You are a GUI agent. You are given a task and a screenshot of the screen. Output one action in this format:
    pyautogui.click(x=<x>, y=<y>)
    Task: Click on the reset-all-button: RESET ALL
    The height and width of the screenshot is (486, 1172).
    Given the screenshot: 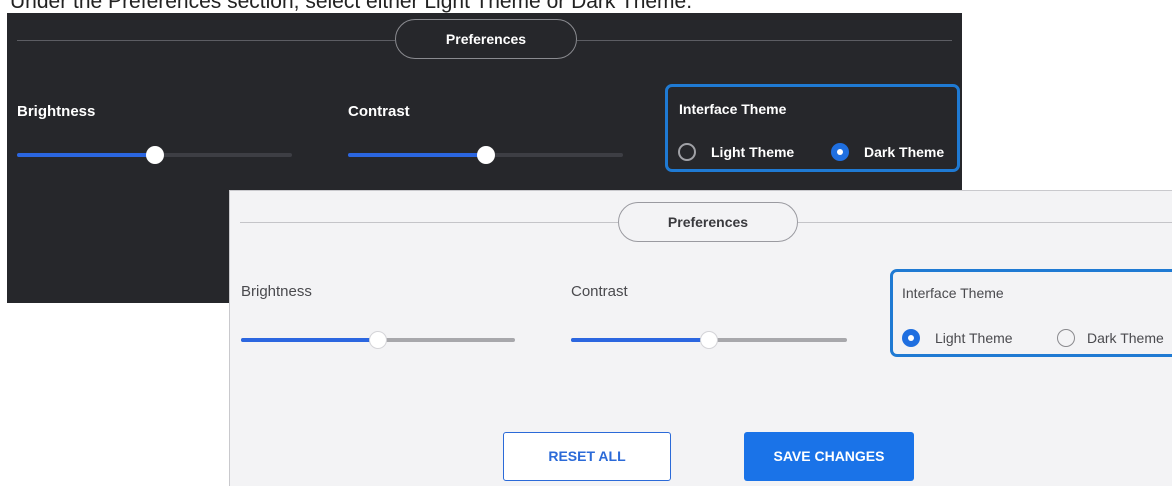 What is the action you would take?
    pyautogui.click(x=587, y=456)
    